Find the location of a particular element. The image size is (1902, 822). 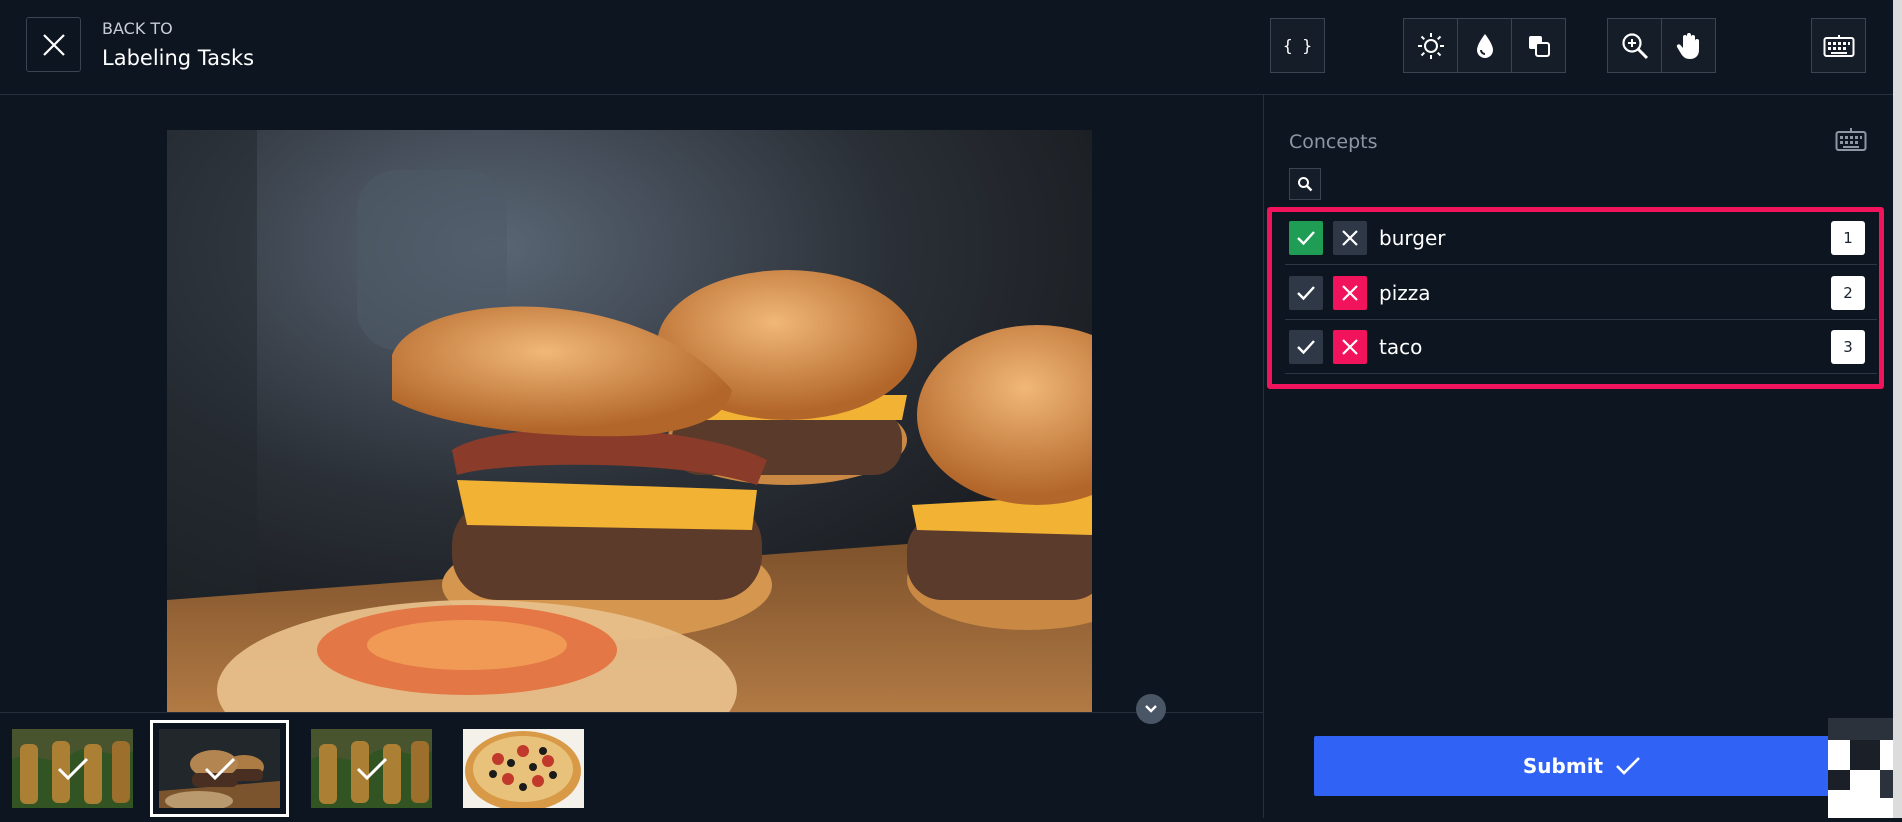

pan-hand-icon is located at coordinates (1687, 45).